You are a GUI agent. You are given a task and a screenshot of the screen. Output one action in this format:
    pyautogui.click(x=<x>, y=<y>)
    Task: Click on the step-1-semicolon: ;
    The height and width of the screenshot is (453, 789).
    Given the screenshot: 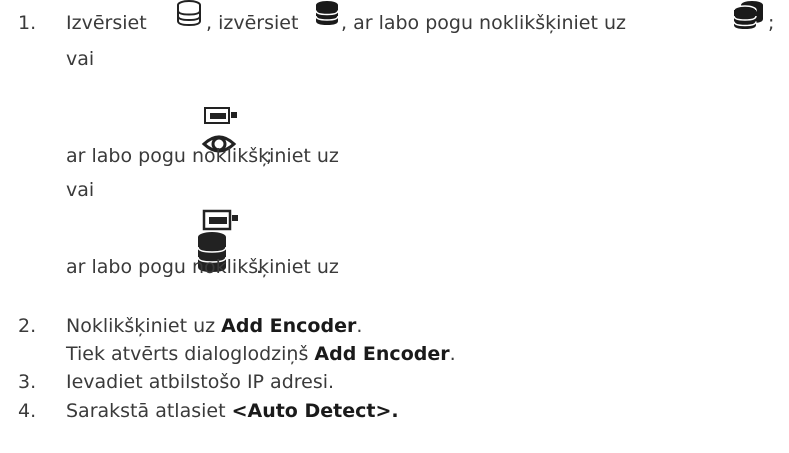 What is the action you would take?
    pyautogui.click(x=771, y=23)
    